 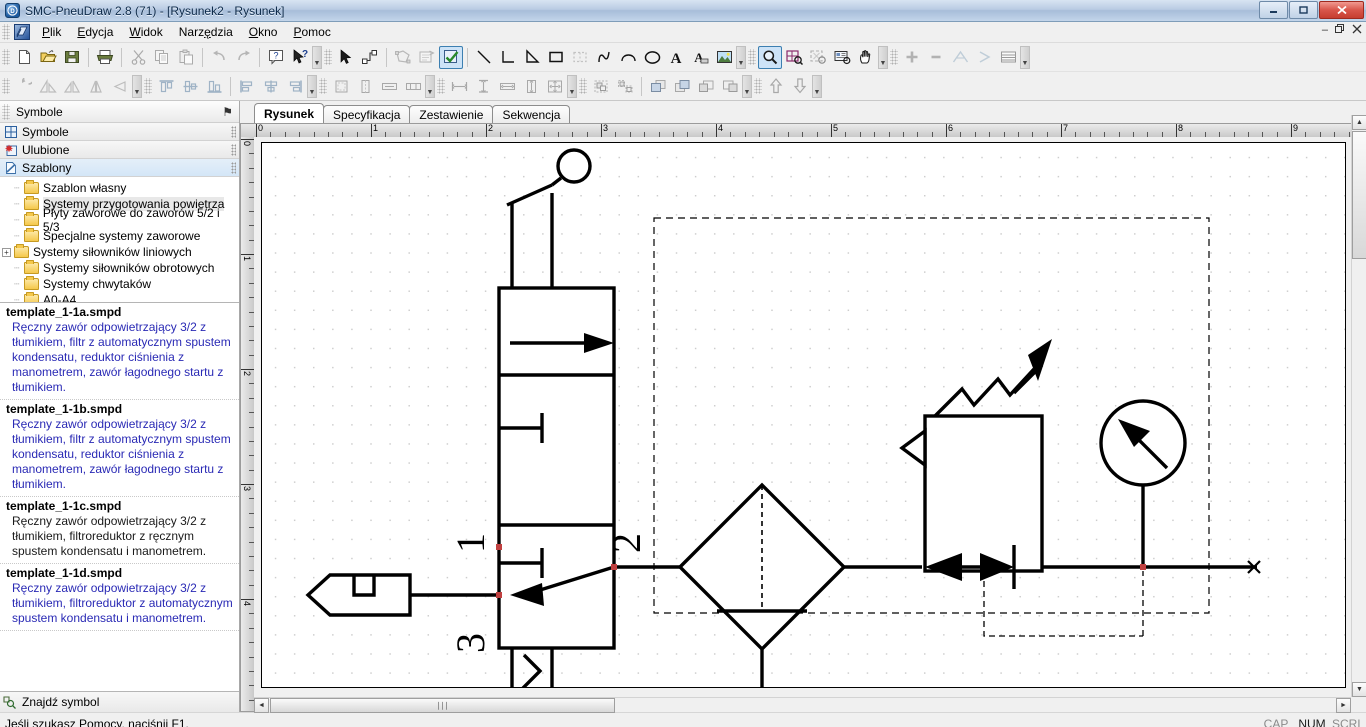 I want to click on save-disk-icon, so click(x=72, y=57).